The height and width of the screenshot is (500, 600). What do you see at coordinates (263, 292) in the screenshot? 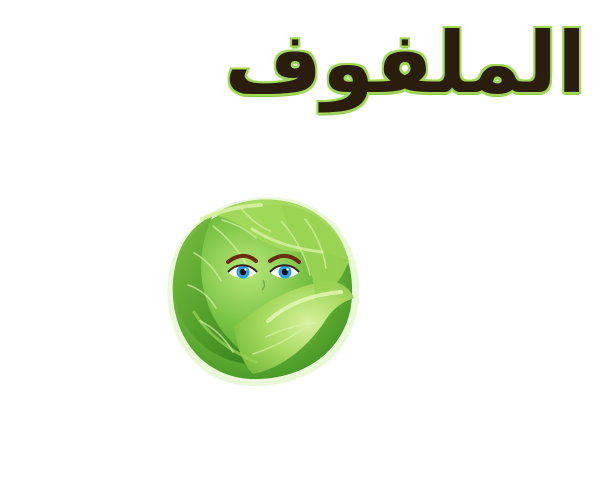
I see `cabbage-icon` at bounding box center [263, 292].